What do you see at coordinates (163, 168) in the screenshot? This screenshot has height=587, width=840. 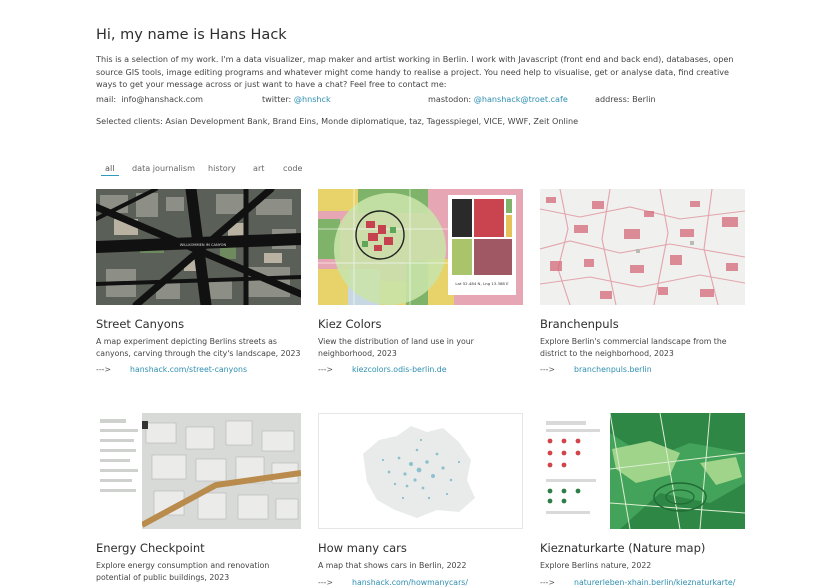 I see `tab-data-journalism: data journalism` at bounding box center [163, 168].